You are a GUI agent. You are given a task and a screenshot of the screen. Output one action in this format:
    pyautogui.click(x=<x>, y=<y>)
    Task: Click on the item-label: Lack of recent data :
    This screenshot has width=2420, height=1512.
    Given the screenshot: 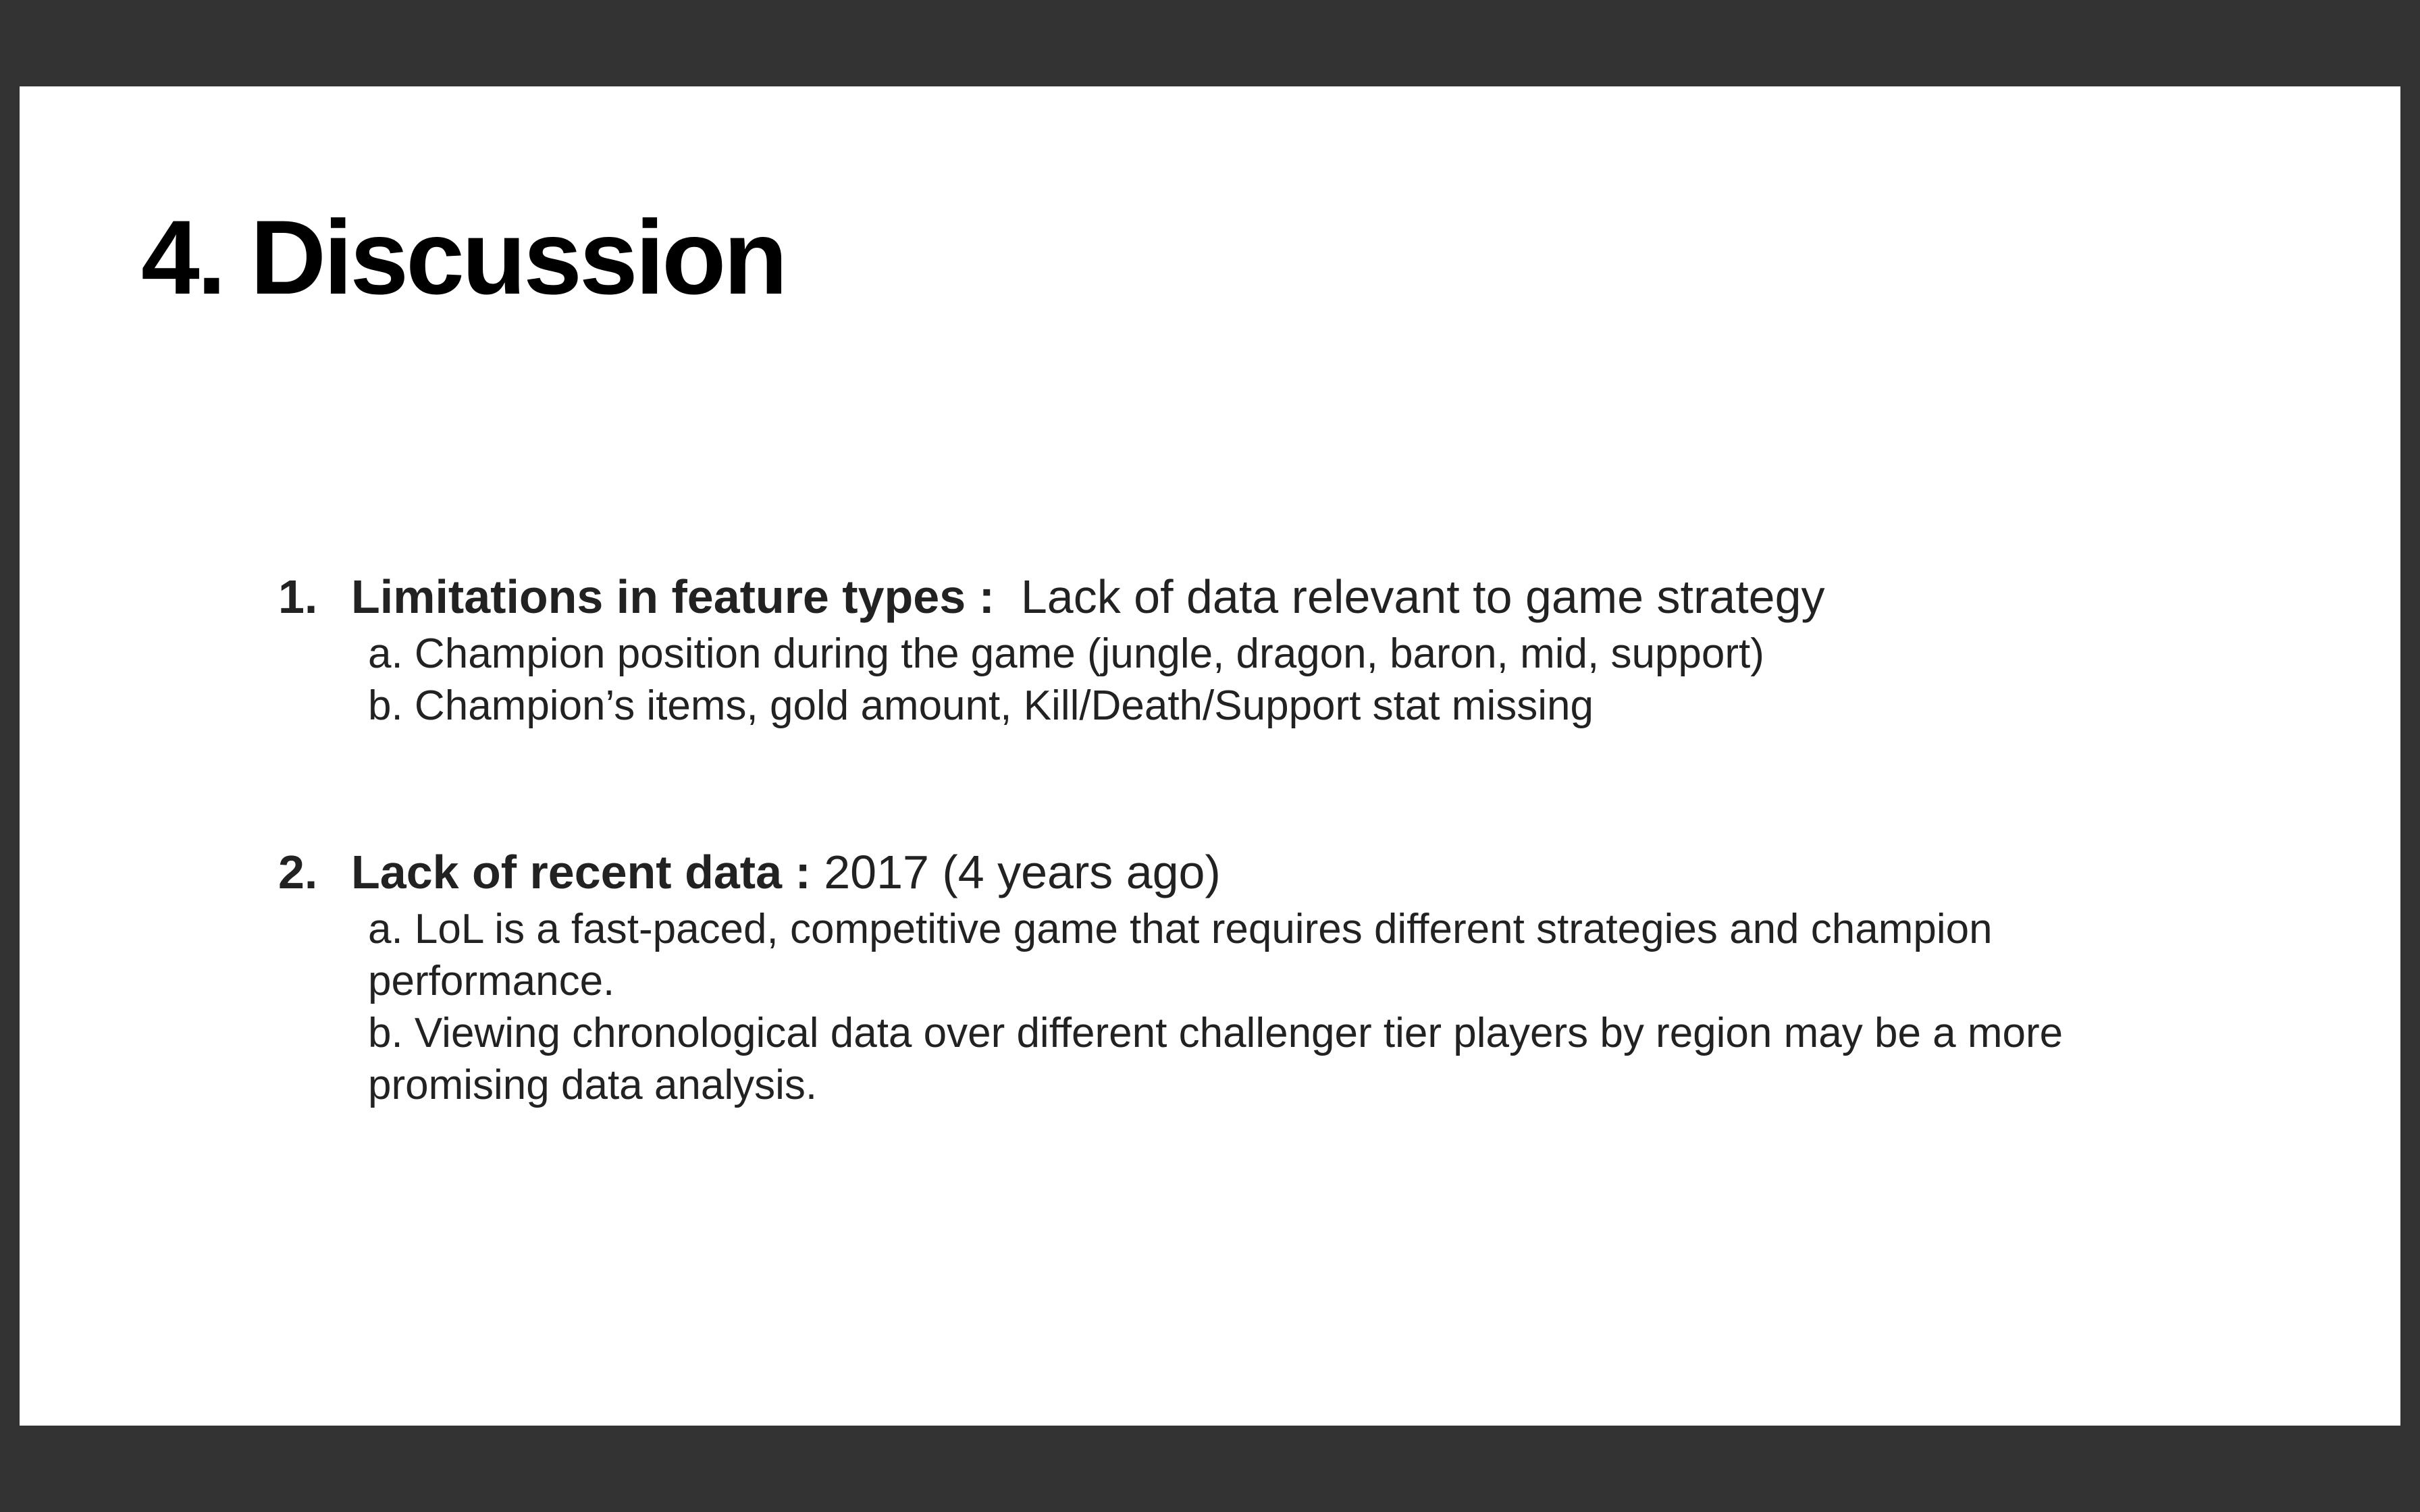 What is the action you would take?
    pyautogui.click(x=581, y=872)
    